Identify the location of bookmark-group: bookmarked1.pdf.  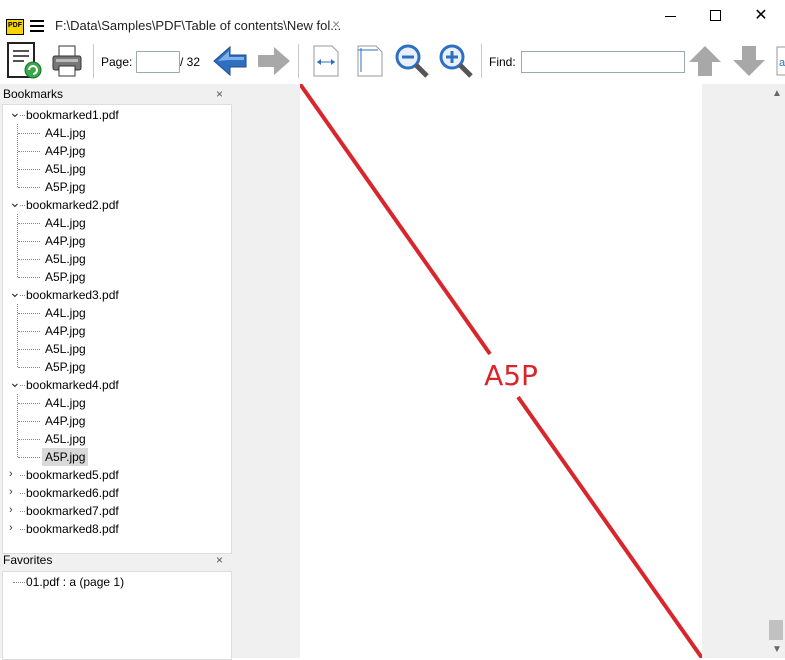
(72, 115).